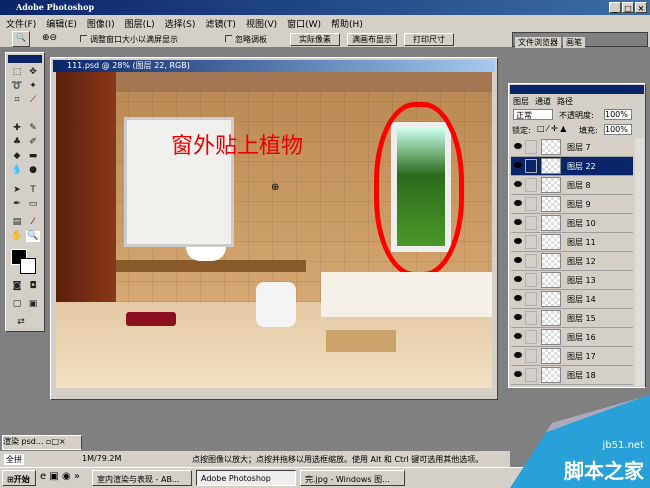 This screenshot has width=650, height=488. What do you see at coordinates (639, 262) in the screenshot?
I see `layers-scrollbar` at bounding box center [639, 262].